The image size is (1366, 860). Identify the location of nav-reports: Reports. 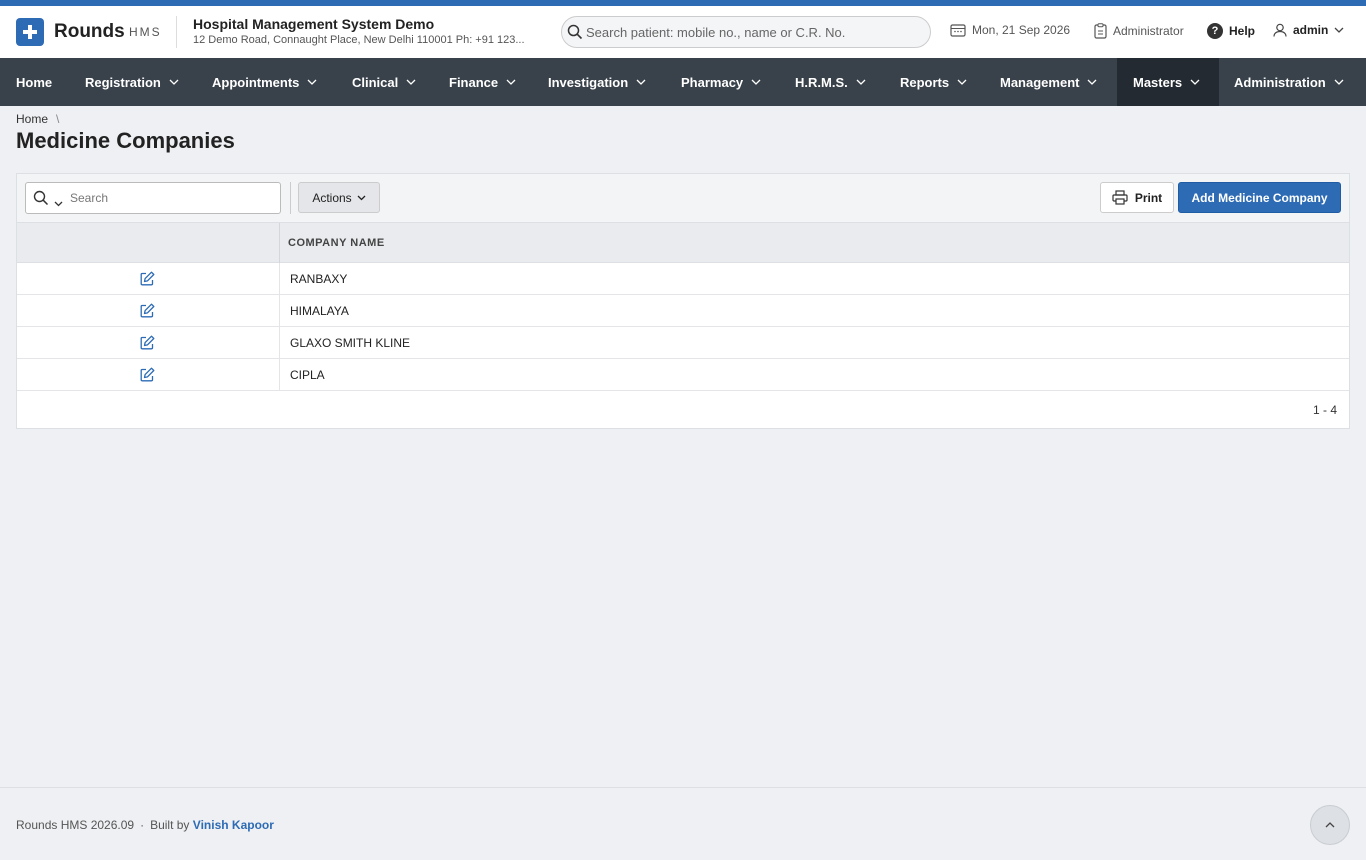
(933, 82).